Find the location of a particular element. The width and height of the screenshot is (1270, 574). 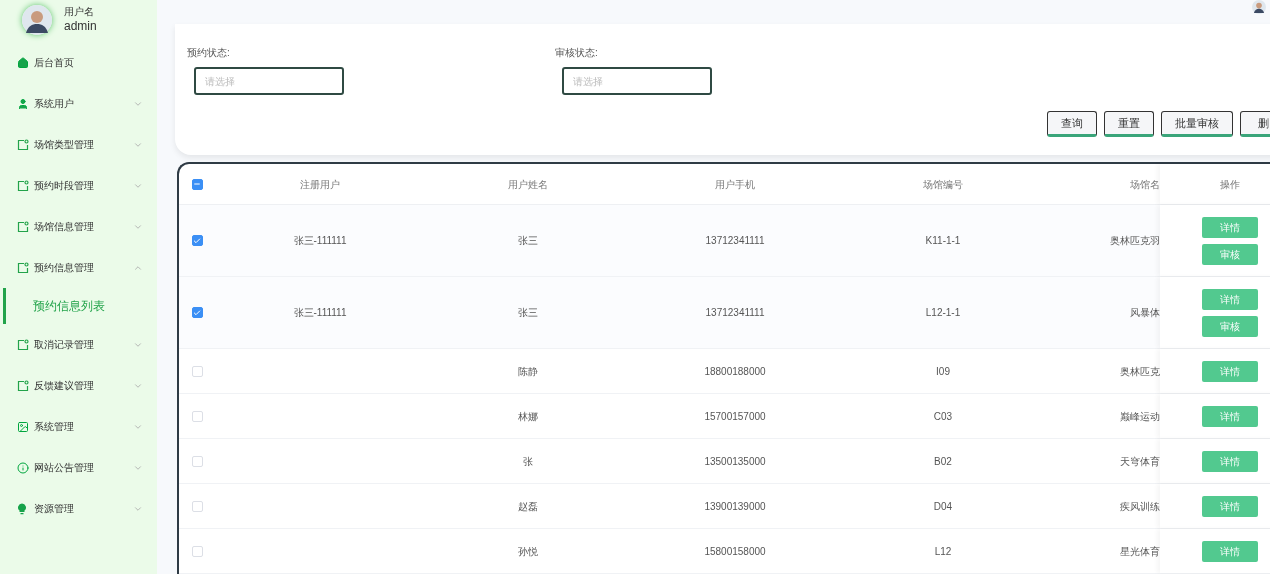

table-cell: 林娜 is located at coordinates (527, 416).